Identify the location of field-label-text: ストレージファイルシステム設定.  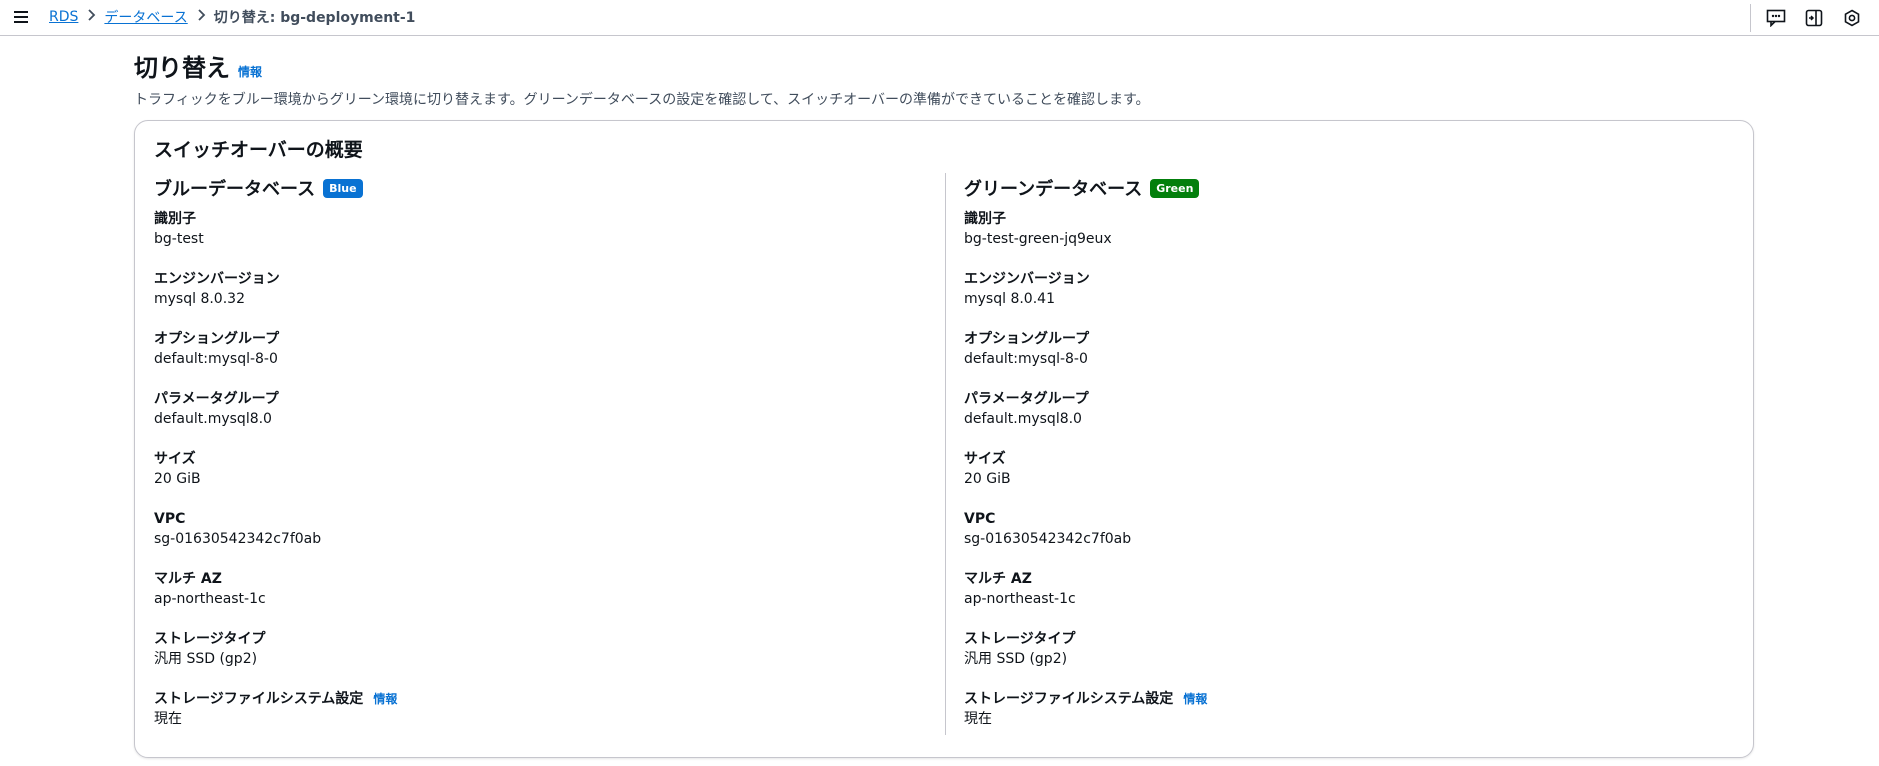
(1069, 699).